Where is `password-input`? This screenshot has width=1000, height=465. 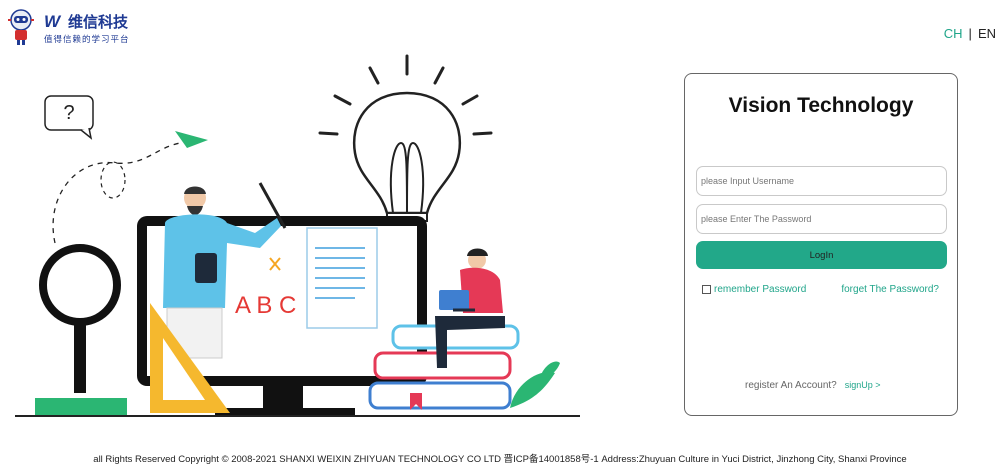
password-input is located at coordinates (821, 219).